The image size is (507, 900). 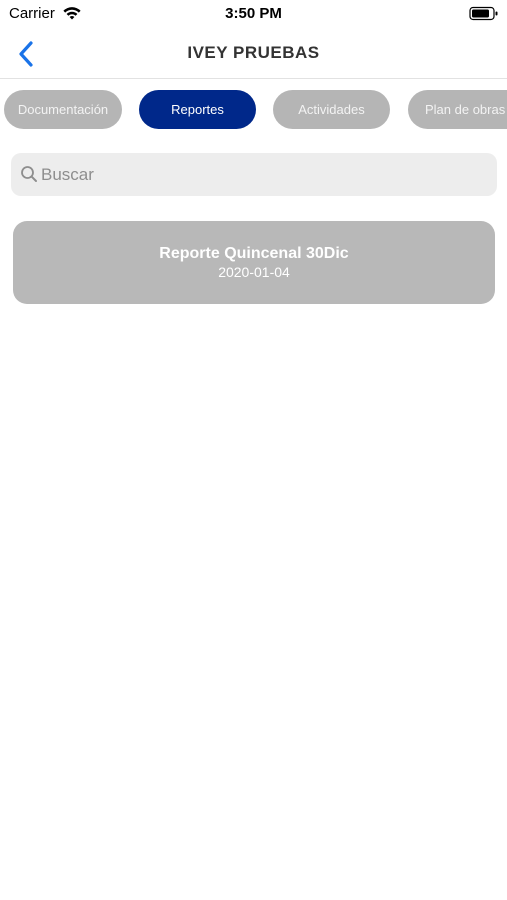 I want to click on tab-label: Reportes, so click(x=197, y=109).